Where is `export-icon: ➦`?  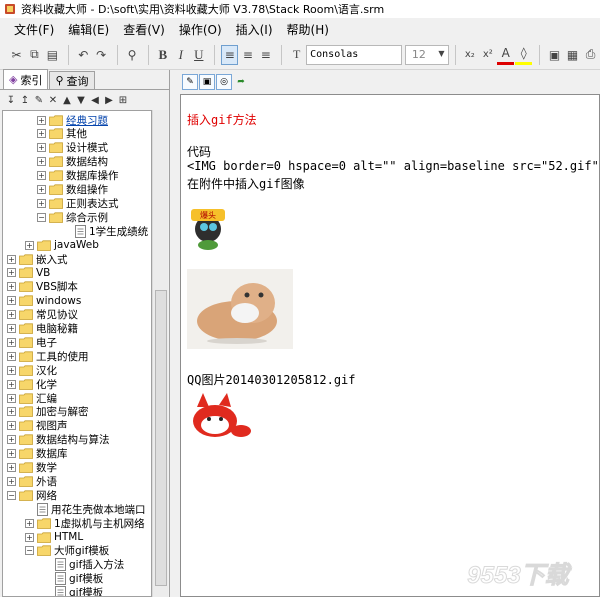 export-icon: ➦ is located at coordinates (241, 82).